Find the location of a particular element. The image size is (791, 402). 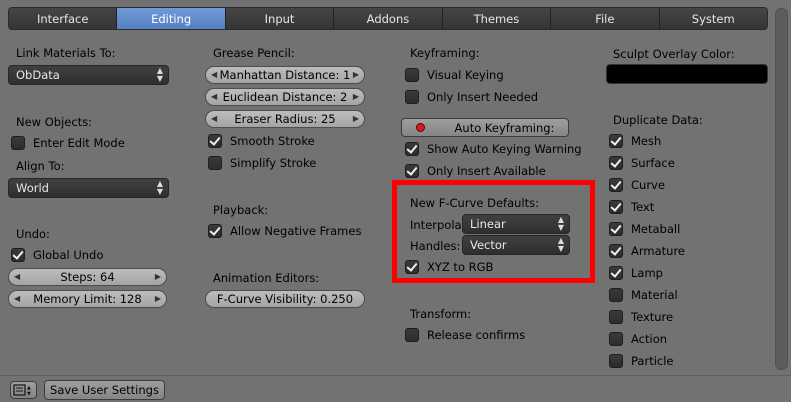

only-insert-available-checkbox: Only Insert Available is located at coordinates (475, 171).